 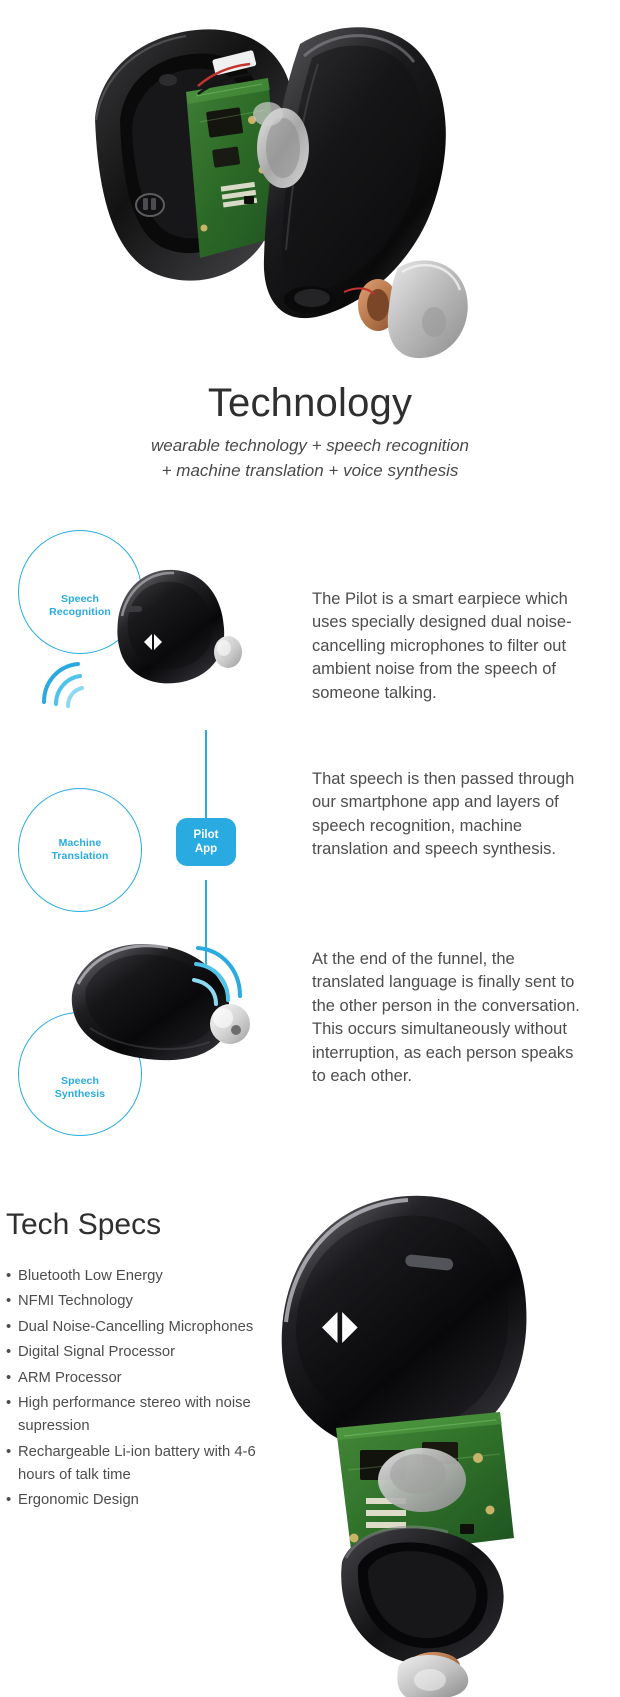 What do you see at coordinates (136, 1353) in the screenshot?
I see `tech-specs-item: Digital Signal Processor` at bounding box center [136, 1353].